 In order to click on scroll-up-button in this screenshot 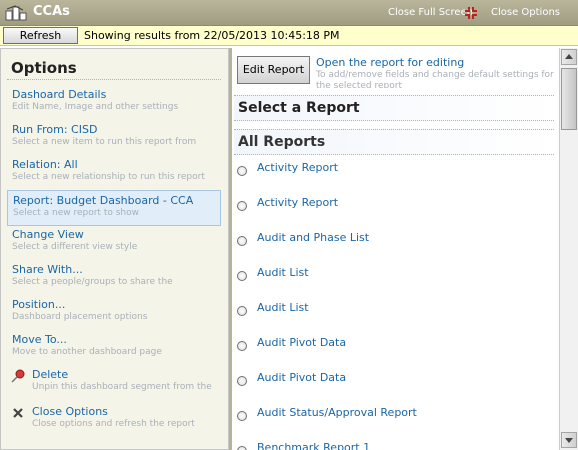, I will do `click(569, 57)`.